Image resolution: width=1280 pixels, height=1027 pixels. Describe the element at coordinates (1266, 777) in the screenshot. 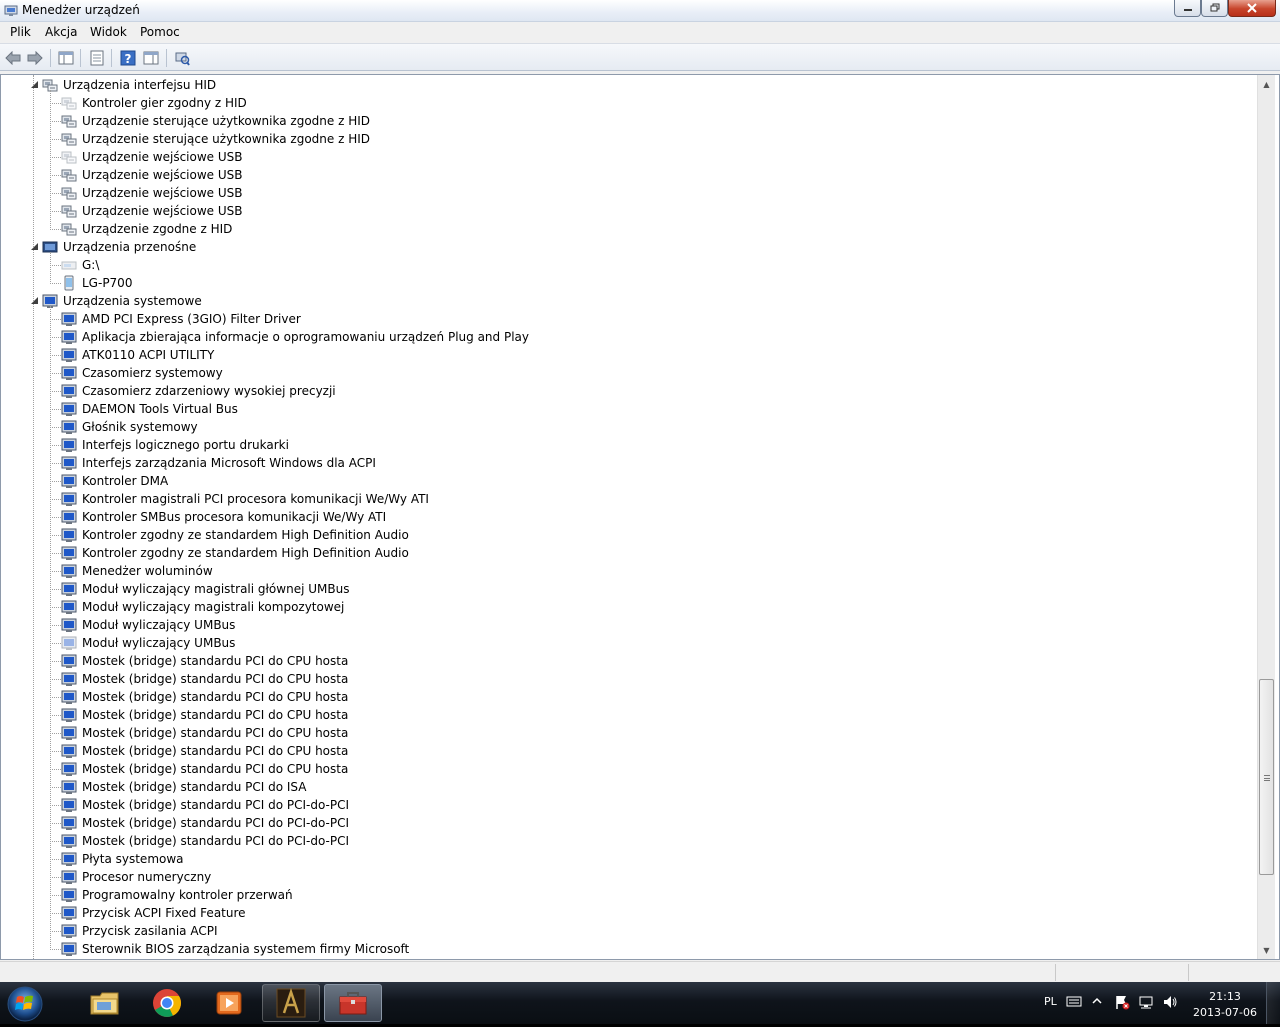

I see `scrollbar-thumb` at that location.